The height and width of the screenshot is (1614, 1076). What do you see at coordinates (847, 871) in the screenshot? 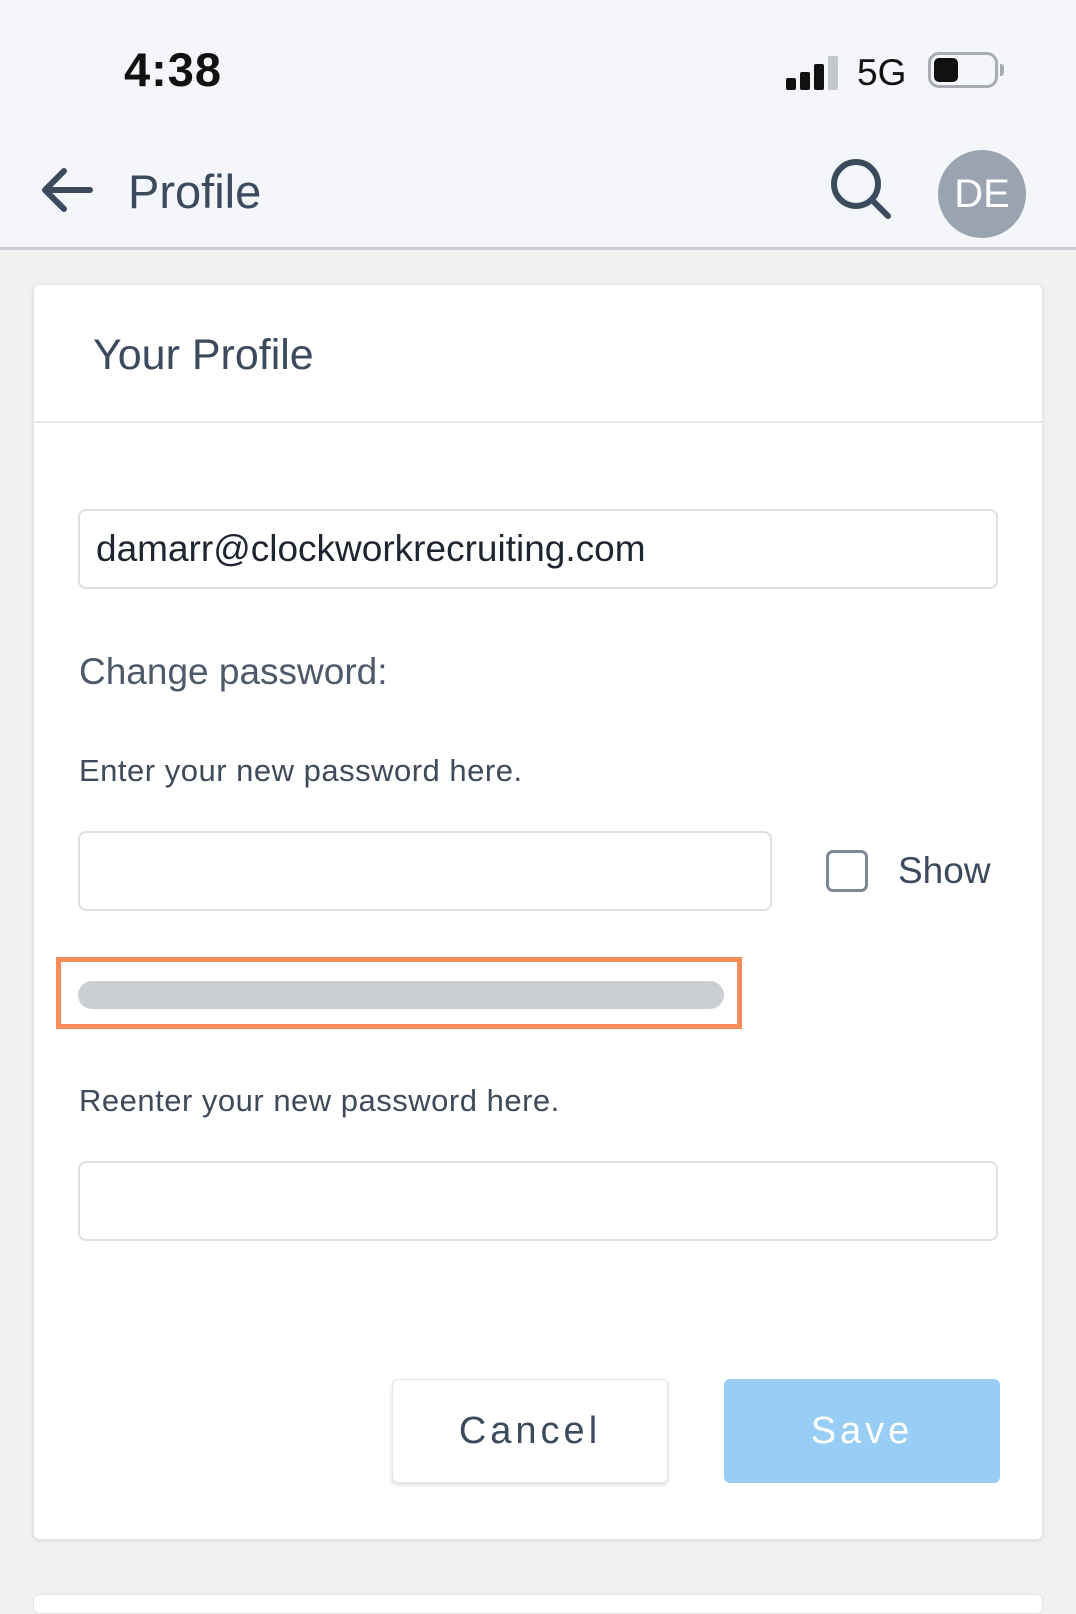
I see `show-password-checkbox` at bounding box center [847, 871].